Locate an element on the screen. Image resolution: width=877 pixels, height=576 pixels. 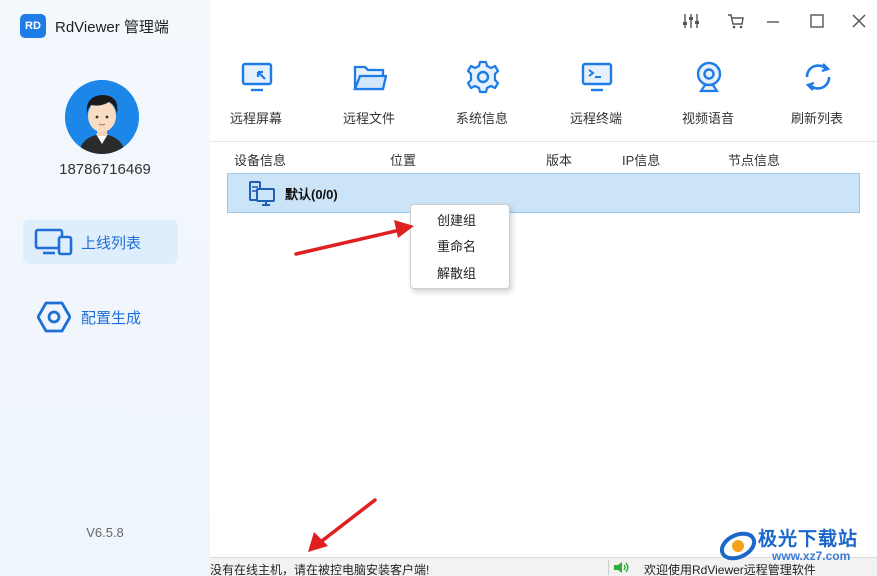
cart-icon is located at coordinates (736, 21).